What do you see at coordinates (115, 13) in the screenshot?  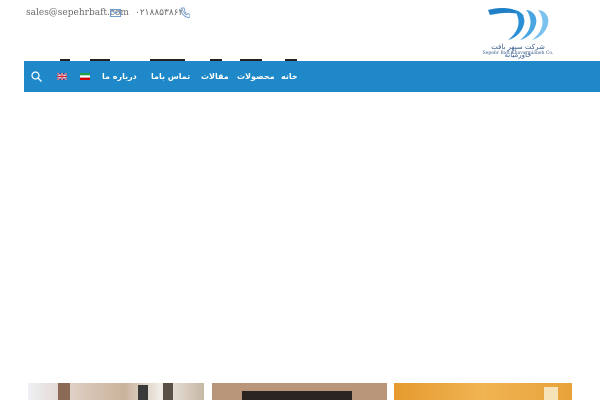 I see `mail-icon` at bounding box center [115, 13].